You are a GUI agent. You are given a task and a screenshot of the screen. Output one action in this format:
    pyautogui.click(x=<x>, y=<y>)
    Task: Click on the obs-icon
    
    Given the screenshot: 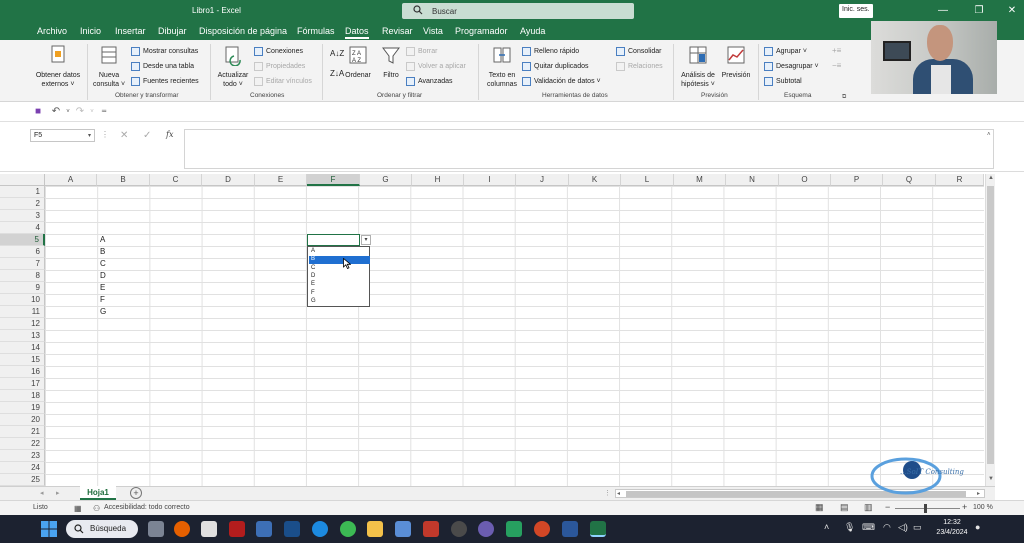 What is the action you would take?
    pyautogui.click(x=459, y=529)
    